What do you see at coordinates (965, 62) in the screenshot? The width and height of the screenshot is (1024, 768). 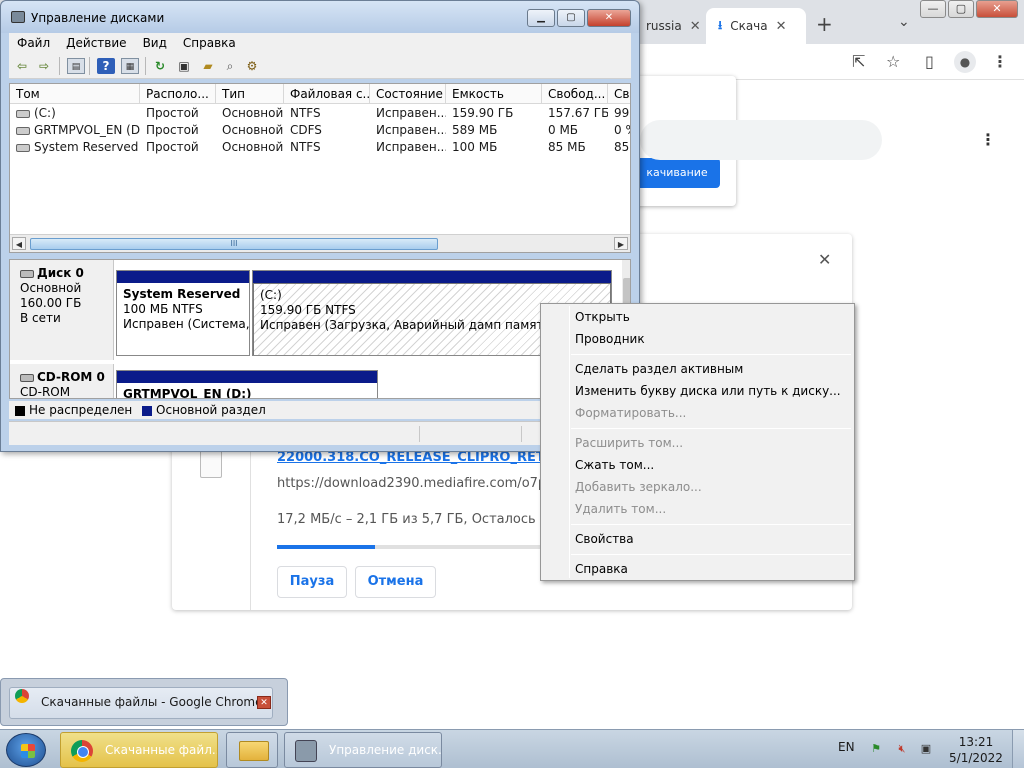 I see `profile-icon: ●` at bounding box center [965, 62].